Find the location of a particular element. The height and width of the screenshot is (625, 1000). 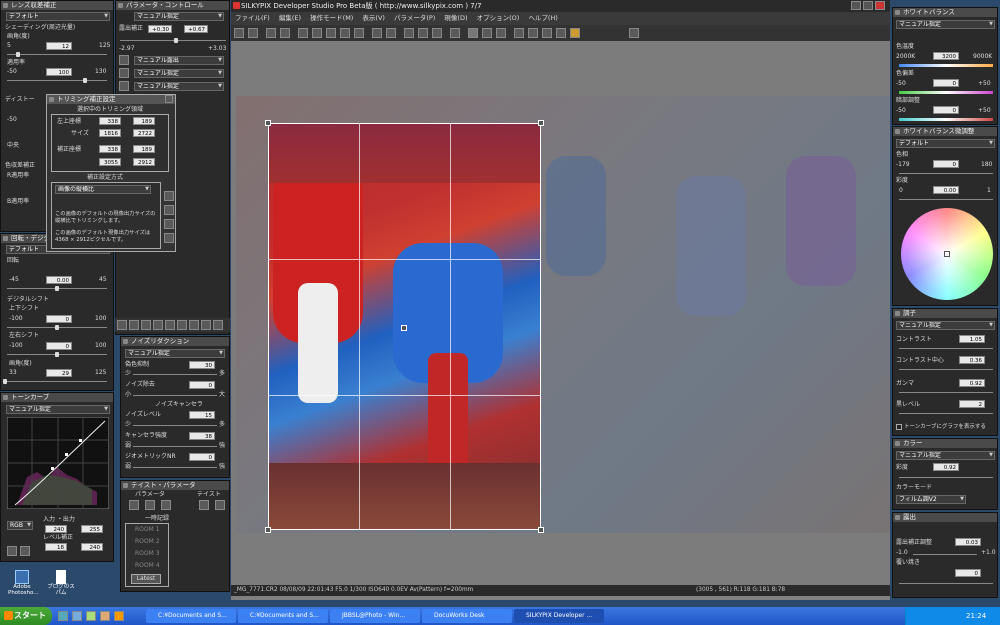

check-icon is located at coordinates (519, 33).